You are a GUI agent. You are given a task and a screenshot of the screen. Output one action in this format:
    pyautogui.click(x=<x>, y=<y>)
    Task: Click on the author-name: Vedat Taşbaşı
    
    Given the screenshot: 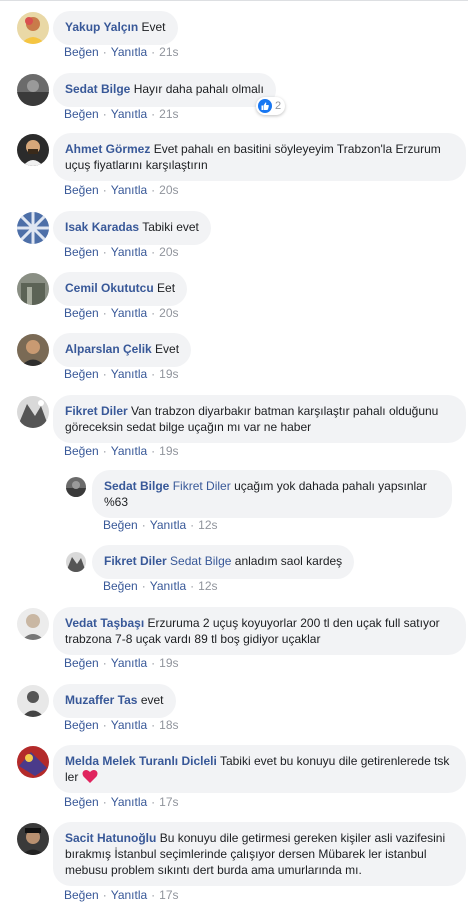 What is the action you would take?
    pyautogui.click(x=104, y=623)
    